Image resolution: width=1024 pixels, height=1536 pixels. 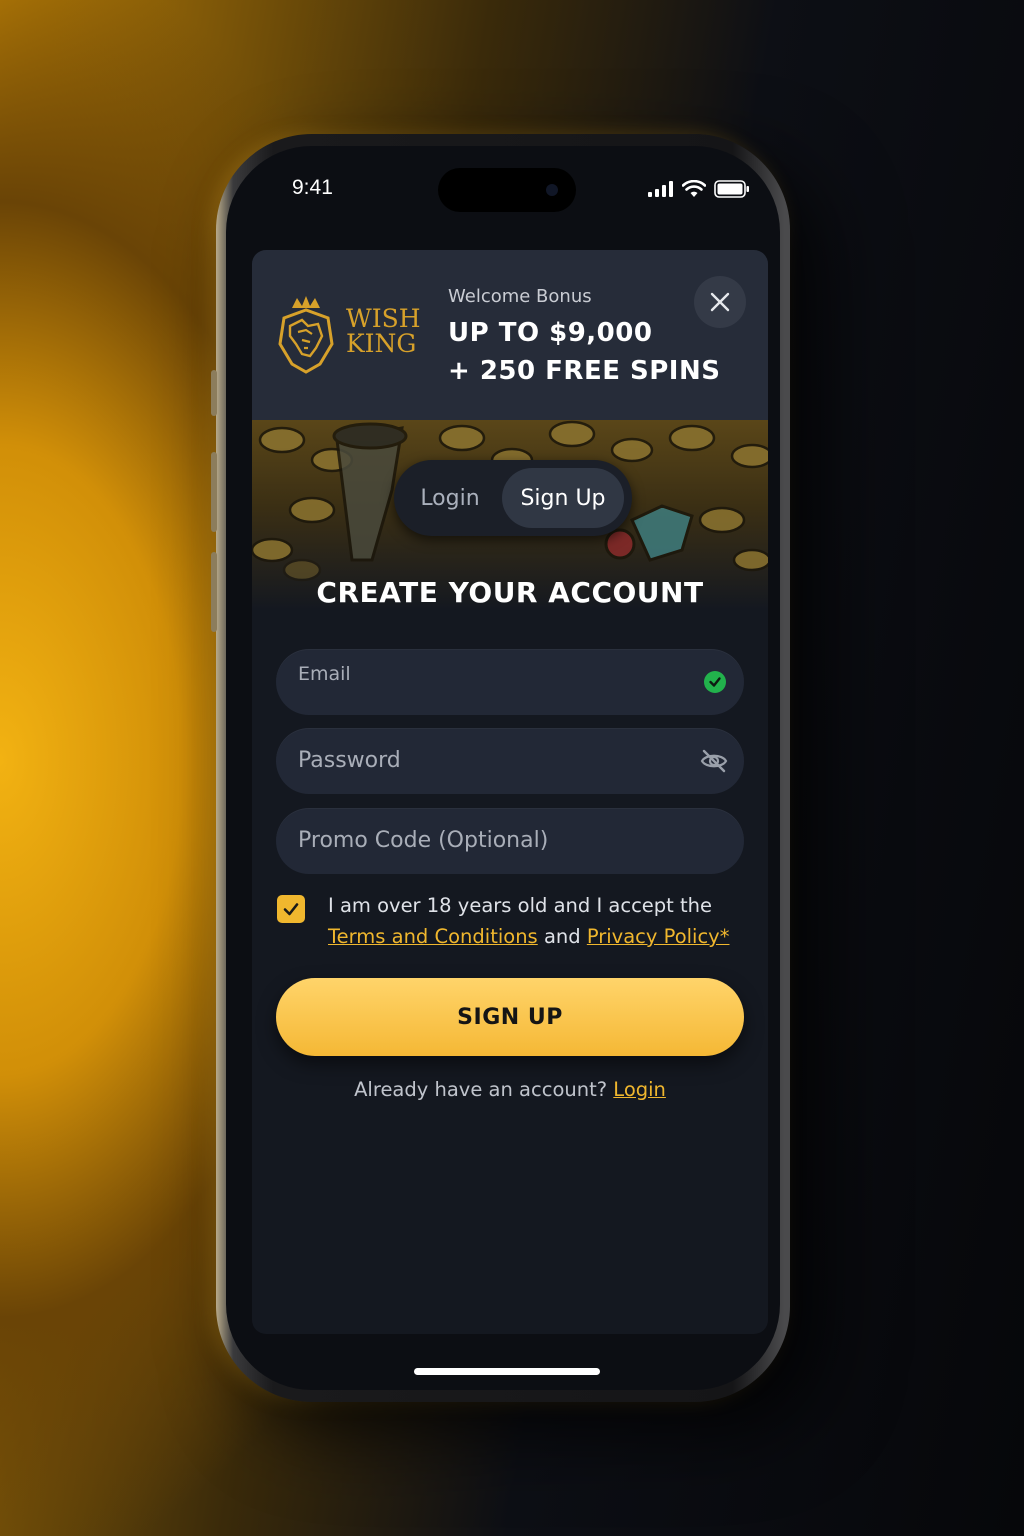 I want to click on checkmark-icon, so click(x=291, y=909).